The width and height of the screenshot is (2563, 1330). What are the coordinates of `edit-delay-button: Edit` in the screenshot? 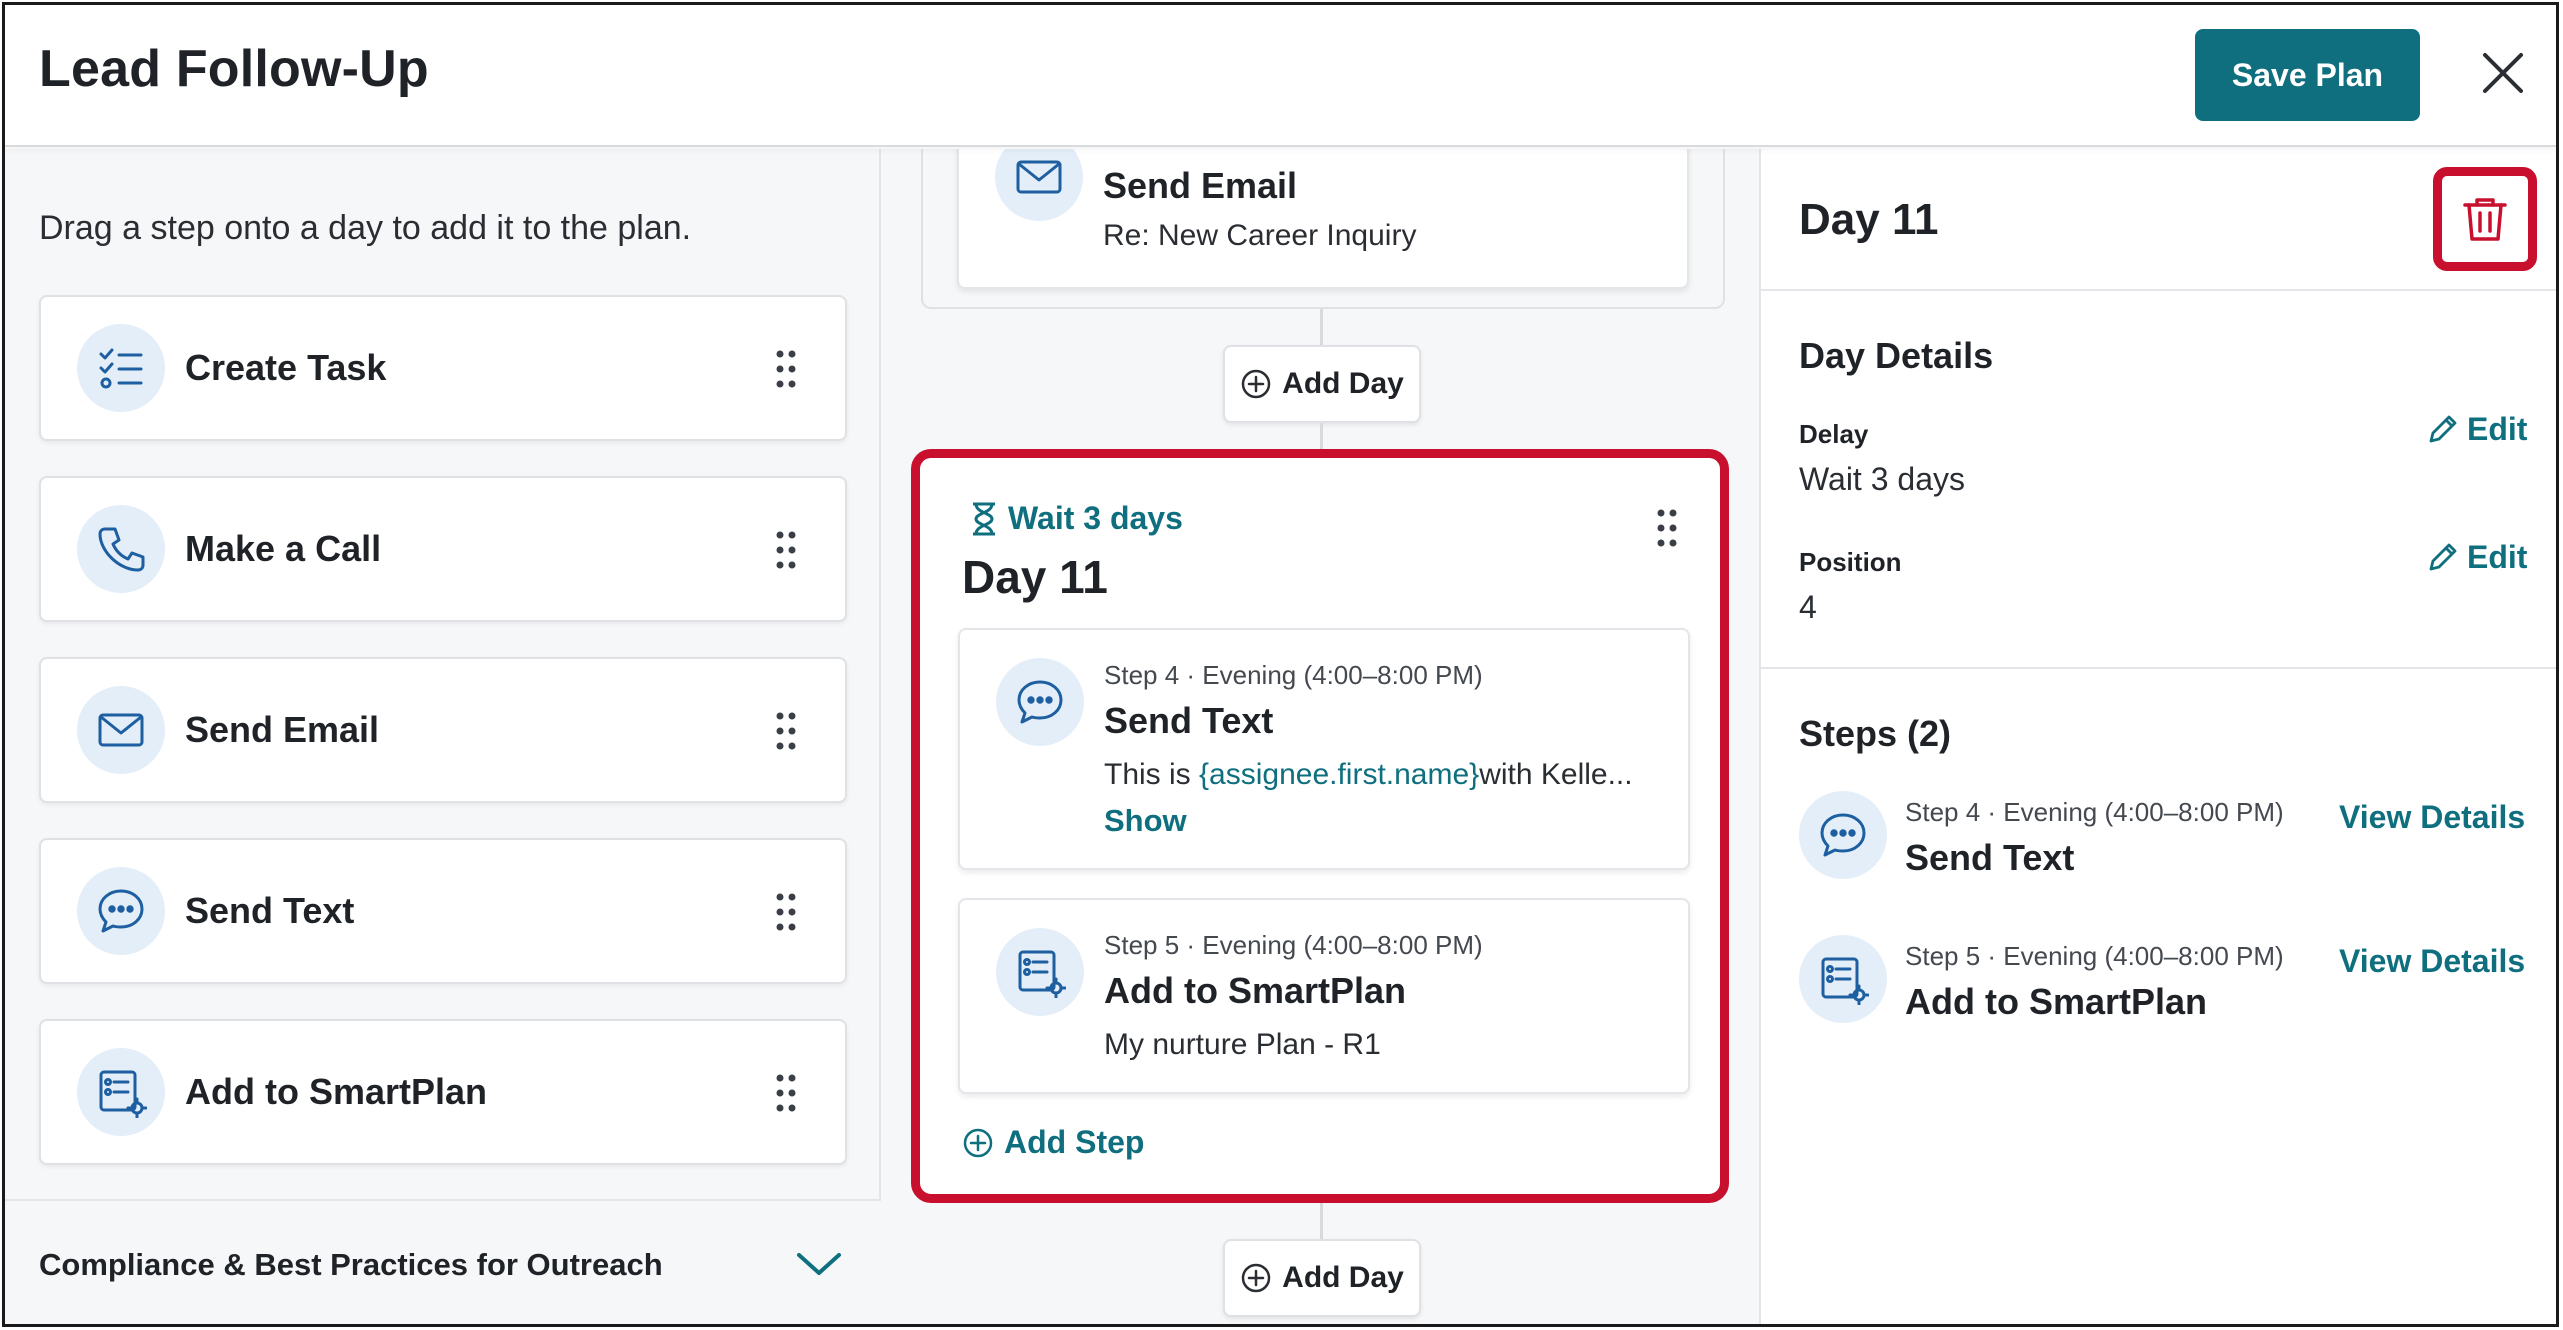 It's located at (2476, 429).